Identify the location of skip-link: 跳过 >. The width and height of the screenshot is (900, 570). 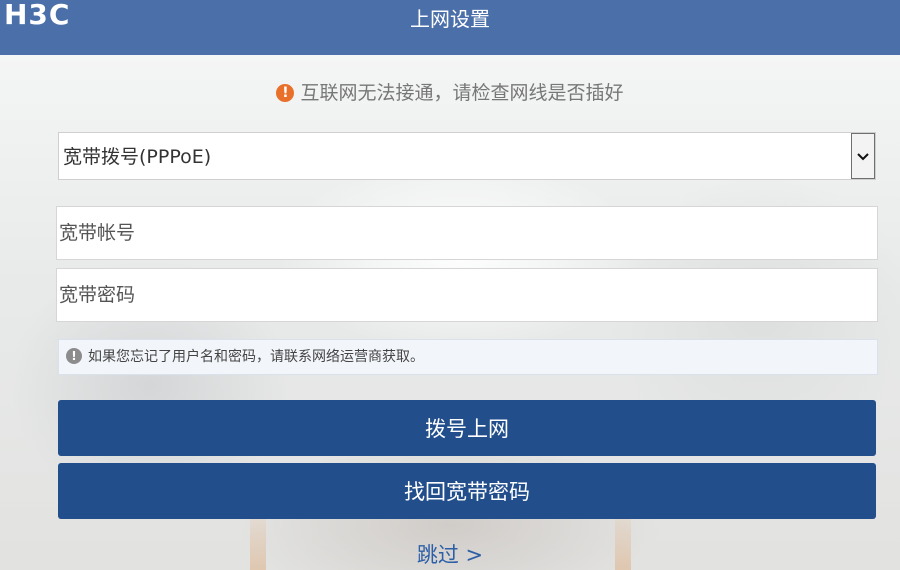
(450, 555).